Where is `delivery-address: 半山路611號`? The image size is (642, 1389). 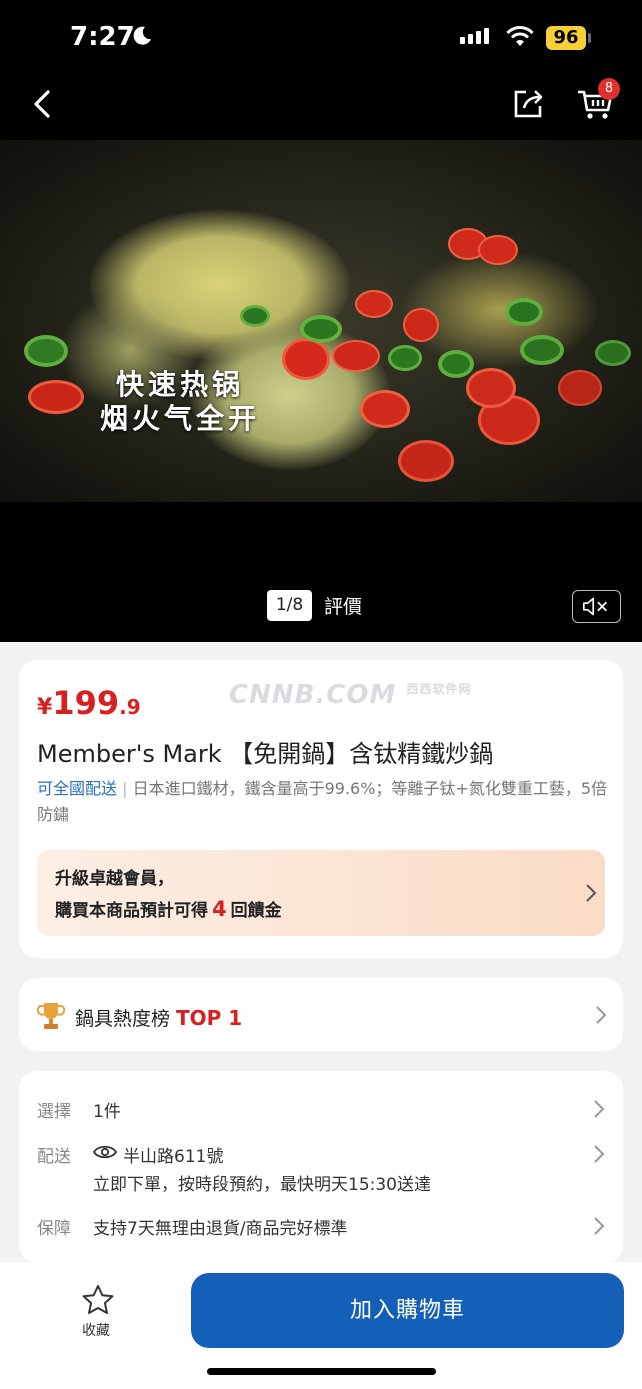
delivery-address: 半山路611號 is located at coordinates (173, 1157).